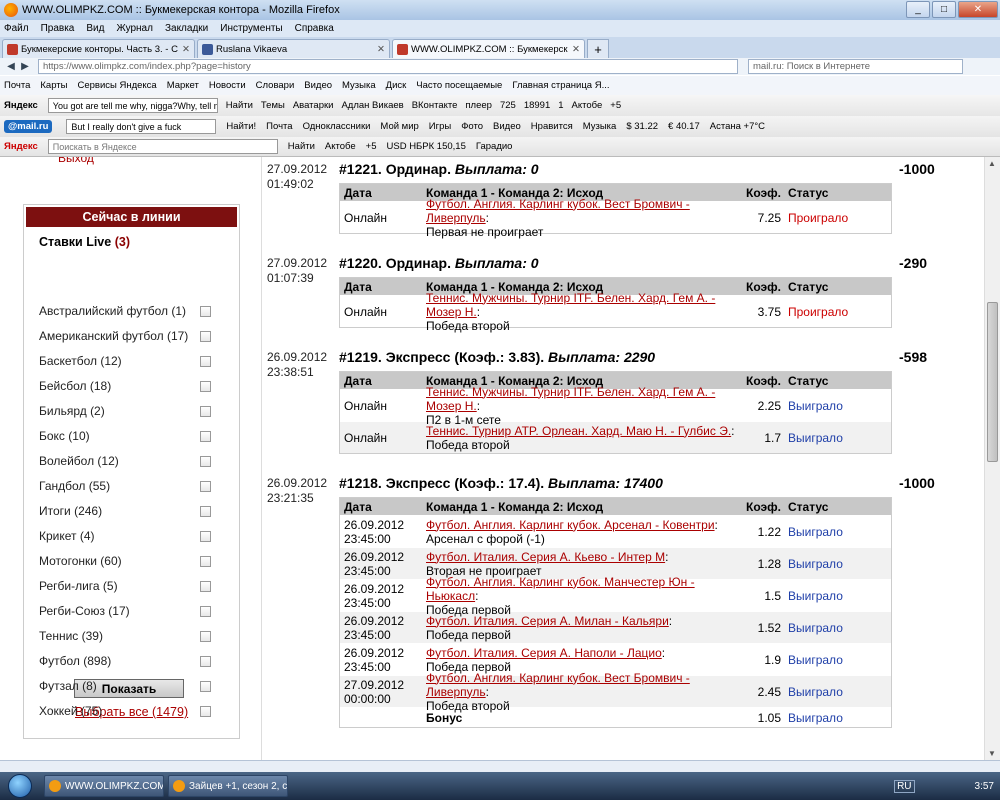  I want to click on toolbar3-item-3: Гарадио, so click(494, 146).